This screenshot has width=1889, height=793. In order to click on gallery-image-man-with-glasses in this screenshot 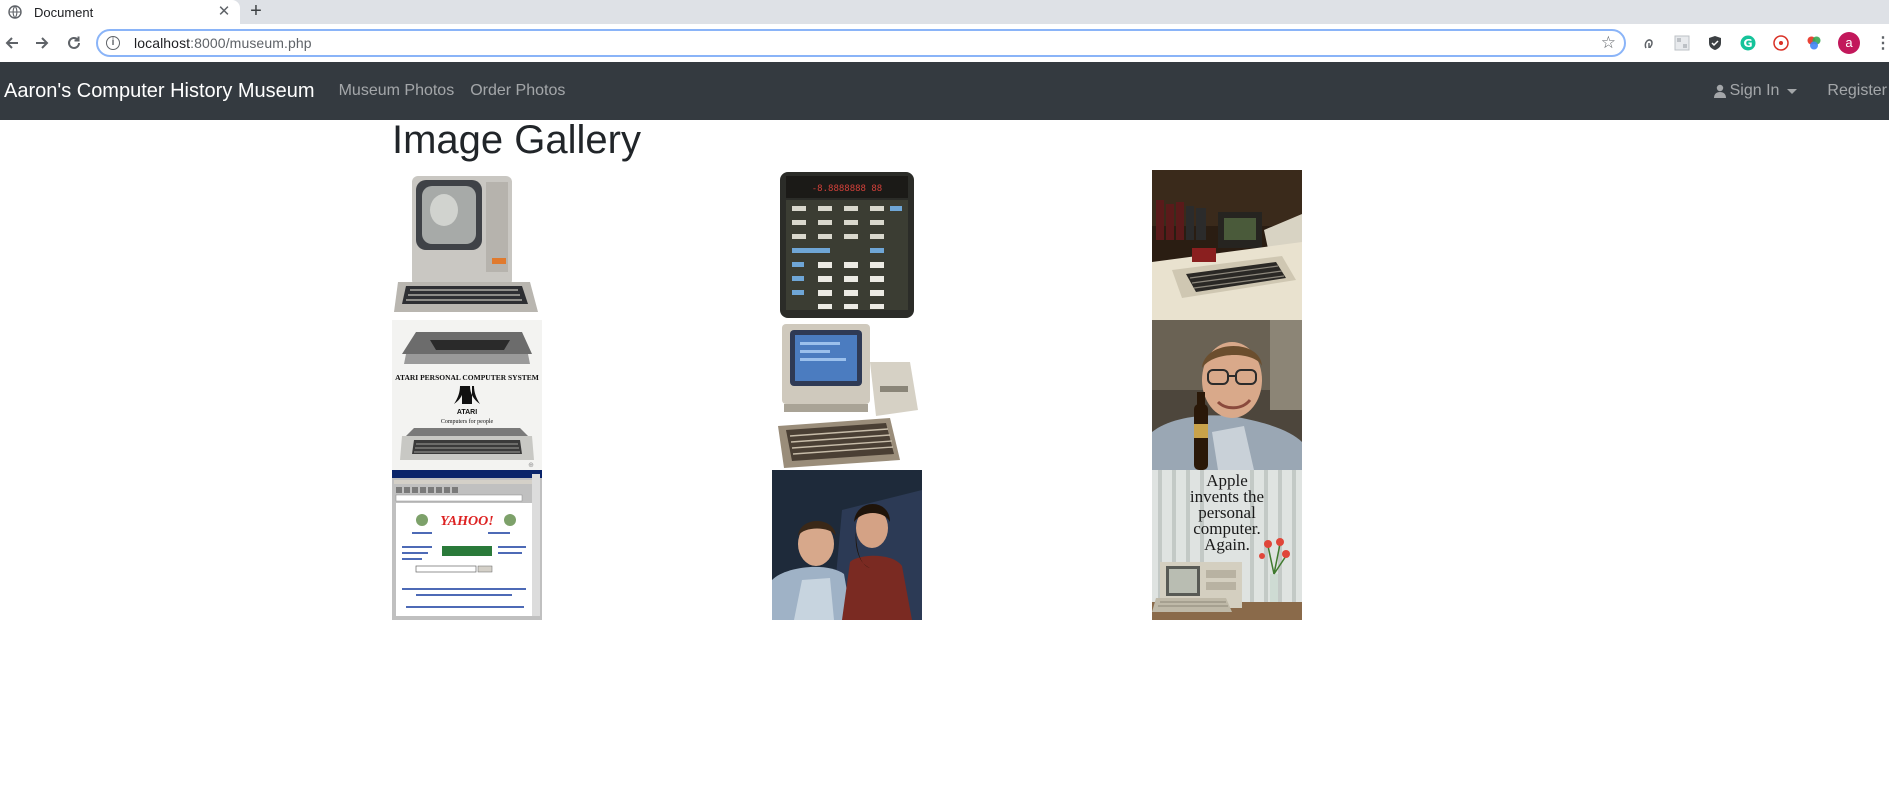, I will do `click(1227, 395)`.